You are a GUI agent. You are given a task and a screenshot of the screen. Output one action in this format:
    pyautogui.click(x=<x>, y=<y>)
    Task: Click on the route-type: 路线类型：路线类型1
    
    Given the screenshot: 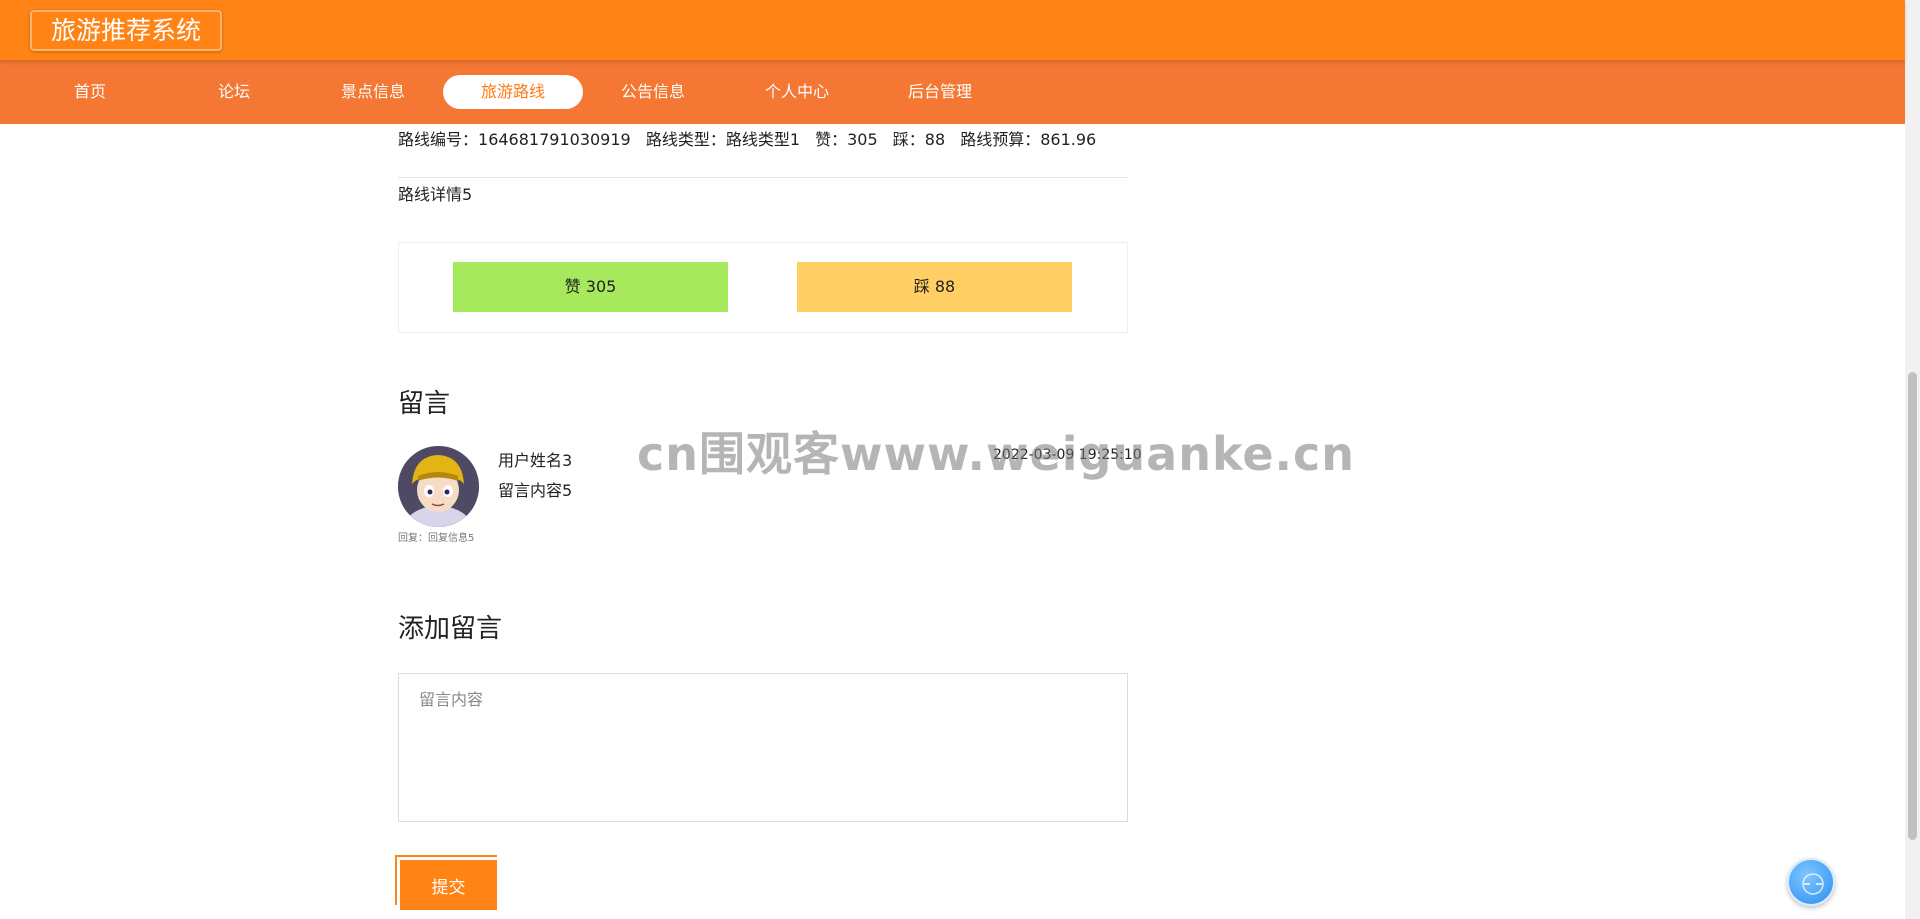 What is the action you would take?
    pyautogui.click(x=723, y=139)
    